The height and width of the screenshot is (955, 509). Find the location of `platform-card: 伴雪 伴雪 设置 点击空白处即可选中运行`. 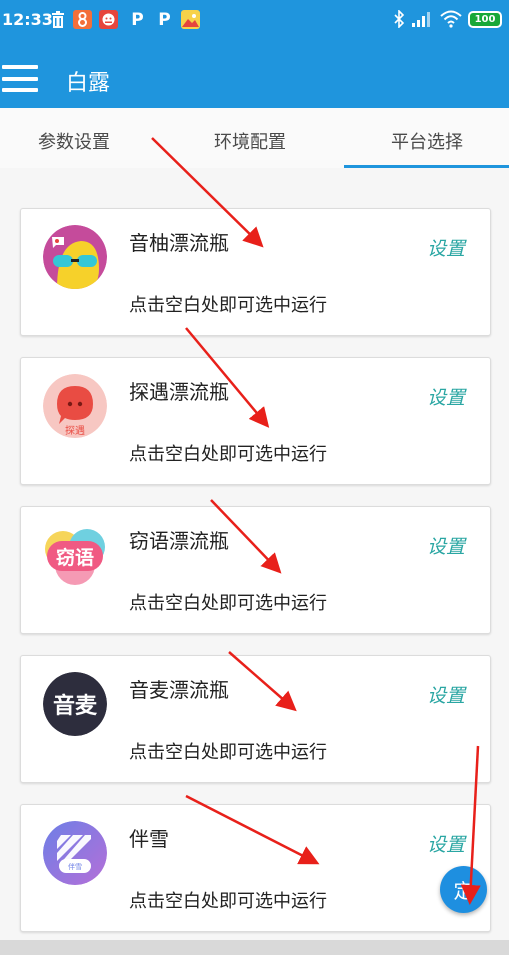

platform-card: 伴雪 伴雪 设置 点击空白处即可选中运行 is located at coordinates (255, 868).